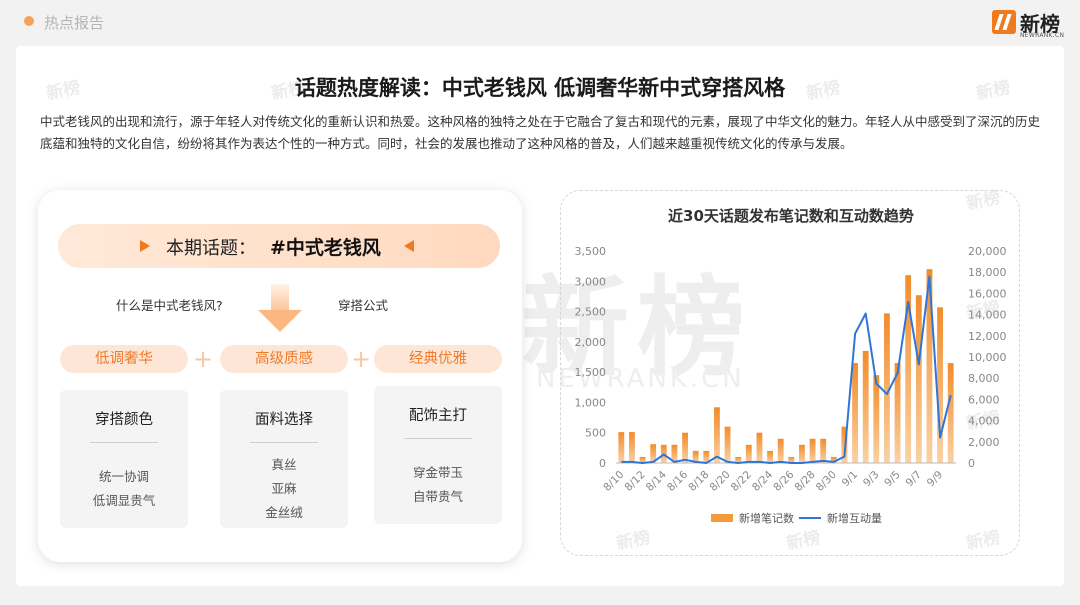  I want to click on topic-label: 本期话题：, so click(211, 248).